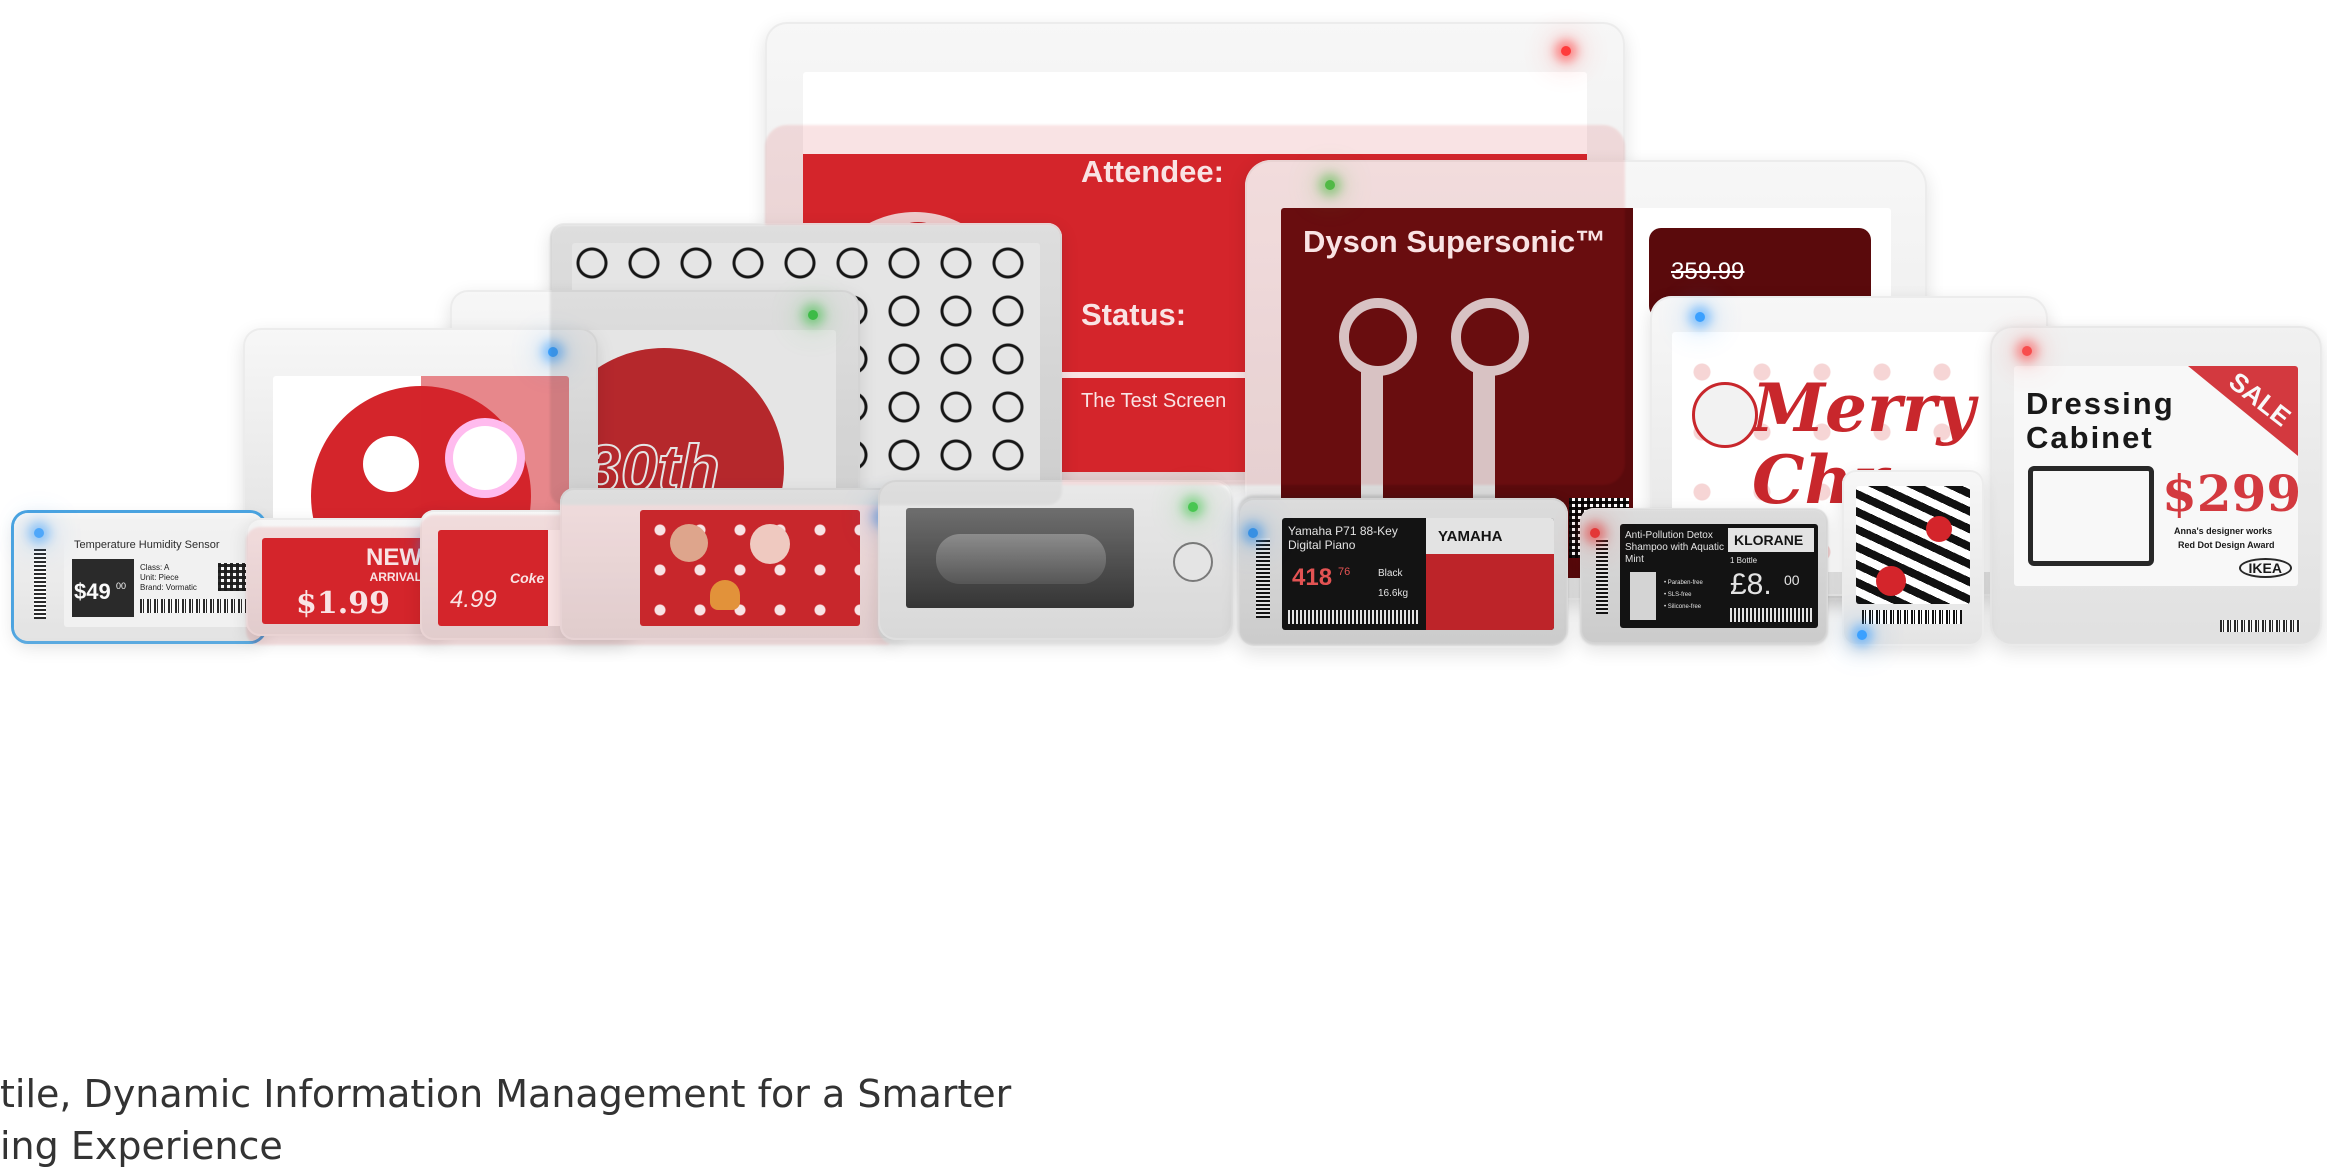 Image resolution: width=2327 pixels, height=1172 pixels. What do you see at coordinates (141, 1146) in the screenshot?
I see `tagline-line-2: ing Experience` at bounding box center [141, 1146].